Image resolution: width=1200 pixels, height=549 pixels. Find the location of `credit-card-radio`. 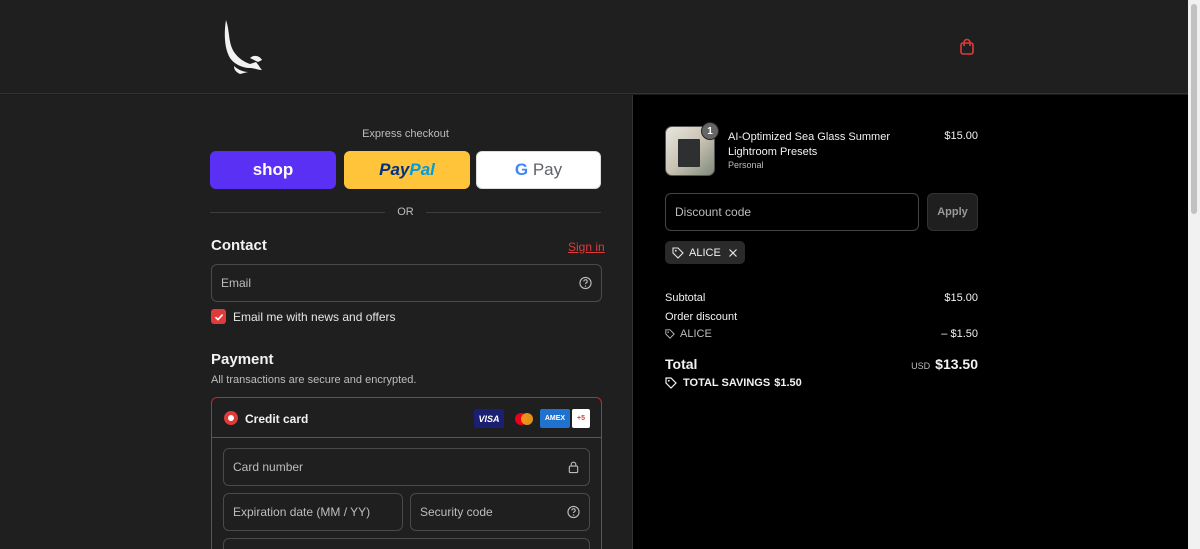

credit-card-radio is located at coordinates (231, 418).